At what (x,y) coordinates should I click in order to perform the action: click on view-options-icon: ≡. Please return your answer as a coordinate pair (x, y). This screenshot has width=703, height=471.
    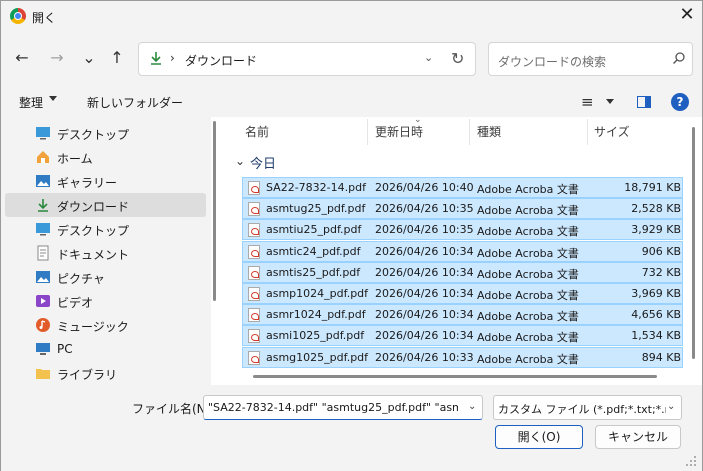
    Looking at the image, I should click on (587, 102).